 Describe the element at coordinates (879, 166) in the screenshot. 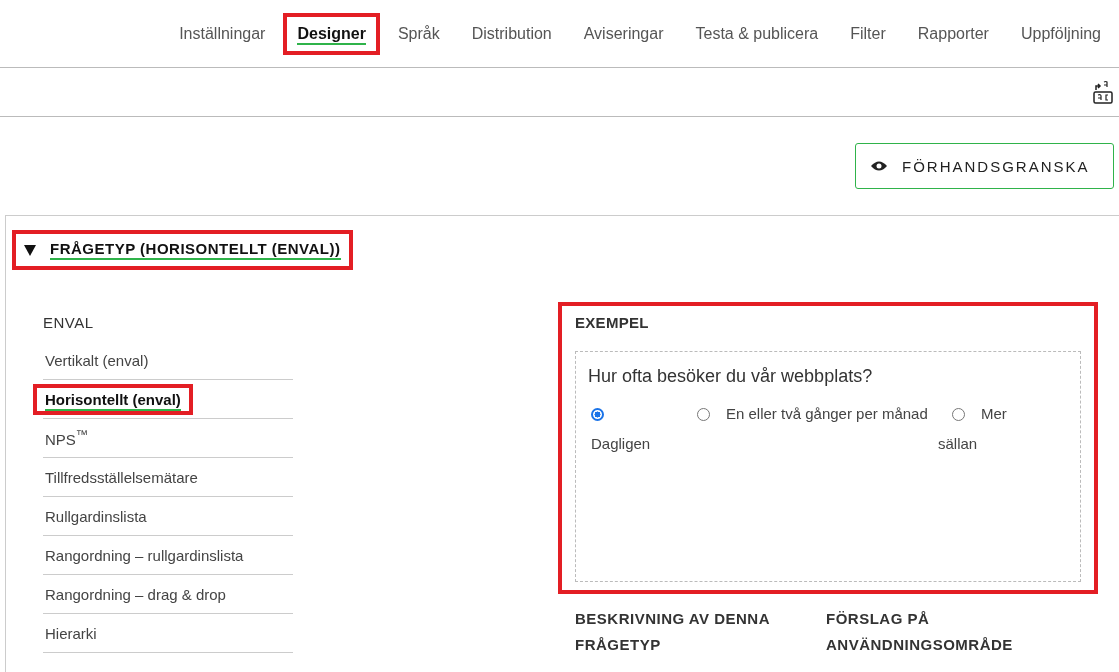

I see `eye-icon` at that location.